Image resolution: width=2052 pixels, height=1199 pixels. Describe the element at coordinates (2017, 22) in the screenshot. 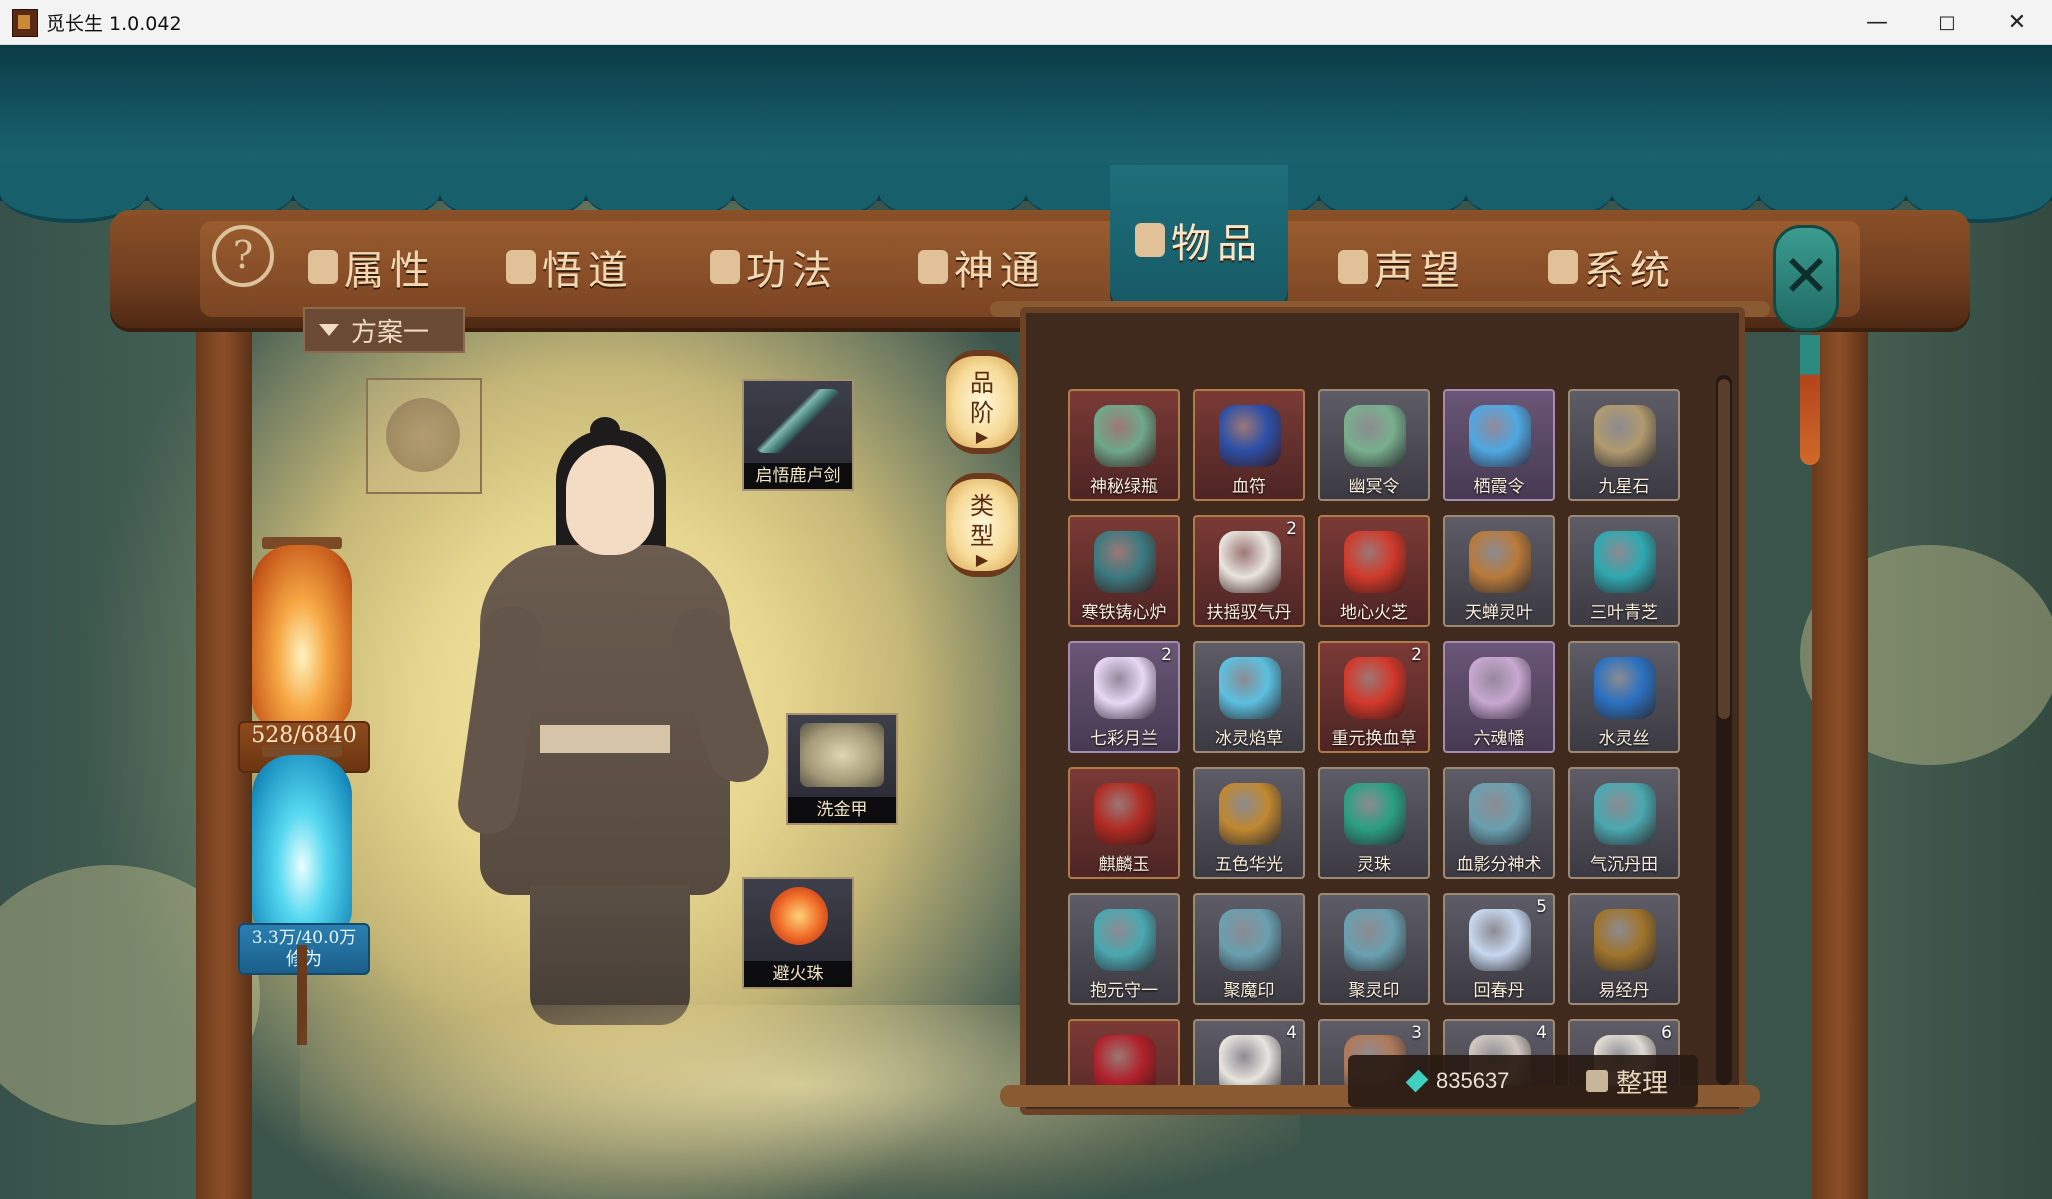

I see `close-icon: ✕` at that location.